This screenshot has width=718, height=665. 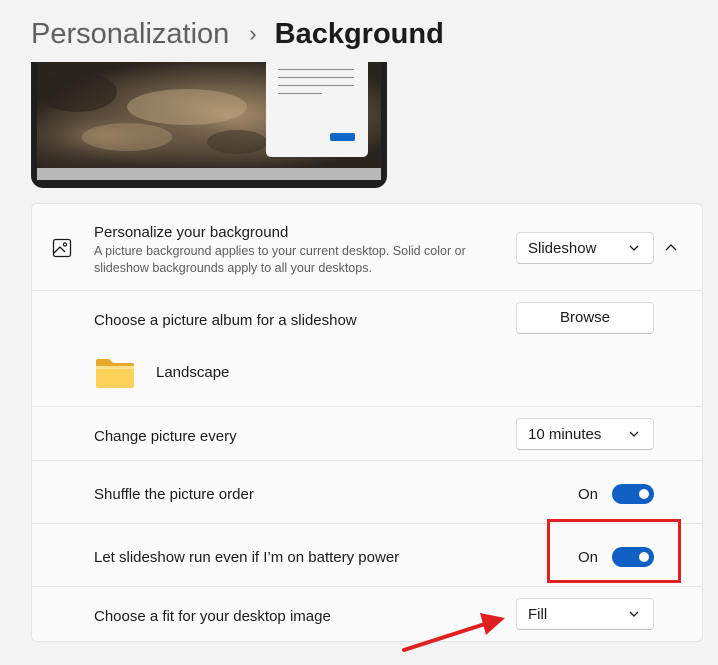 I want to click on shuffle-row: Shuffle the picture order On, so click(x=367, y=492).